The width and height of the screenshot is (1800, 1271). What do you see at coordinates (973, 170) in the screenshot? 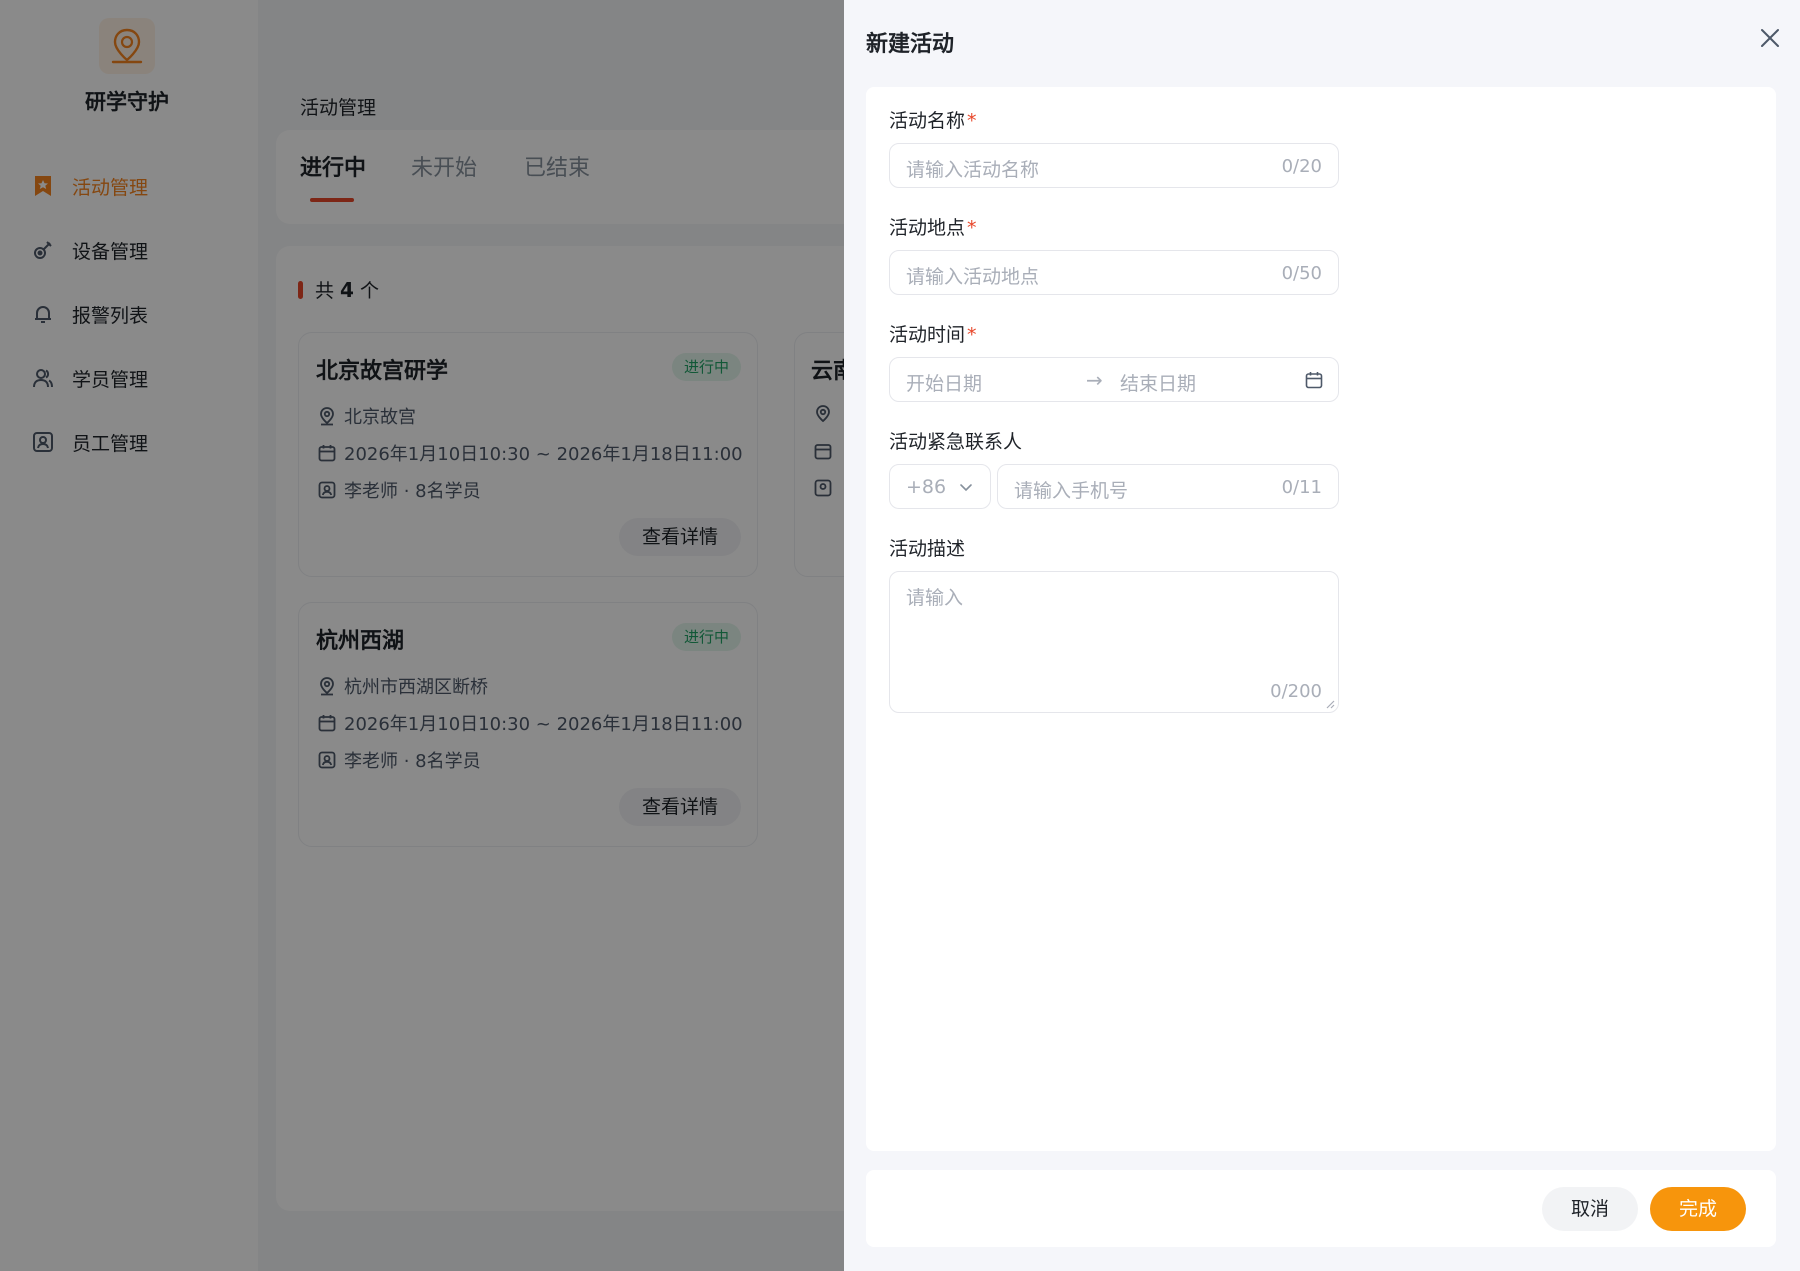
I see `input-placeholder: 请输入活动名称` at bounding box center [973, 170].